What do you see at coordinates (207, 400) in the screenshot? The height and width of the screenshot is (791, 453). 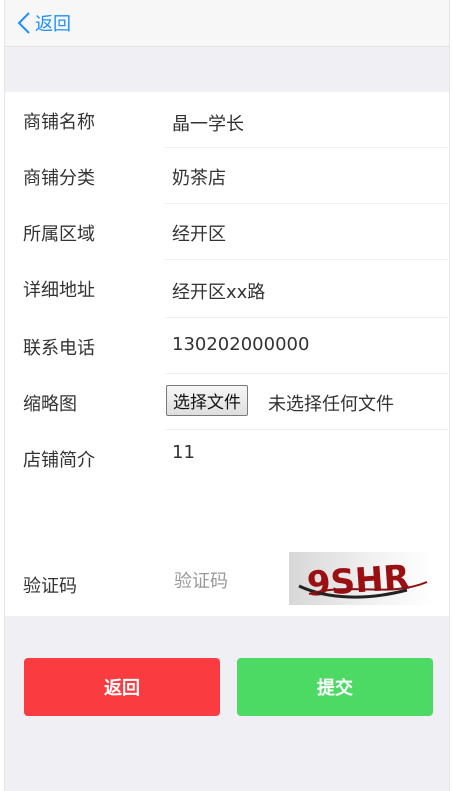 I see `choose-file-button: 选择文件` at bounding box center [207, 400].